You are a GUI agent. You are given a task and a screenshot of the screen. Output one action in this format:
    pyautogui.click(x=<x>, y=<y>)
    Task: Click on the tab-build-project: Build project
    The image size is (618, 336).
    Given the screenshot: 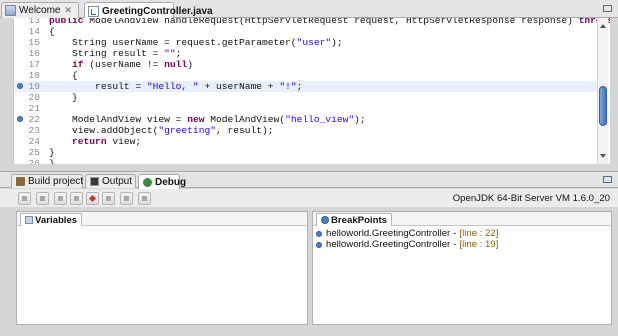 What is the action you would take?
    pyautogui.click(x=47, y=181)
    